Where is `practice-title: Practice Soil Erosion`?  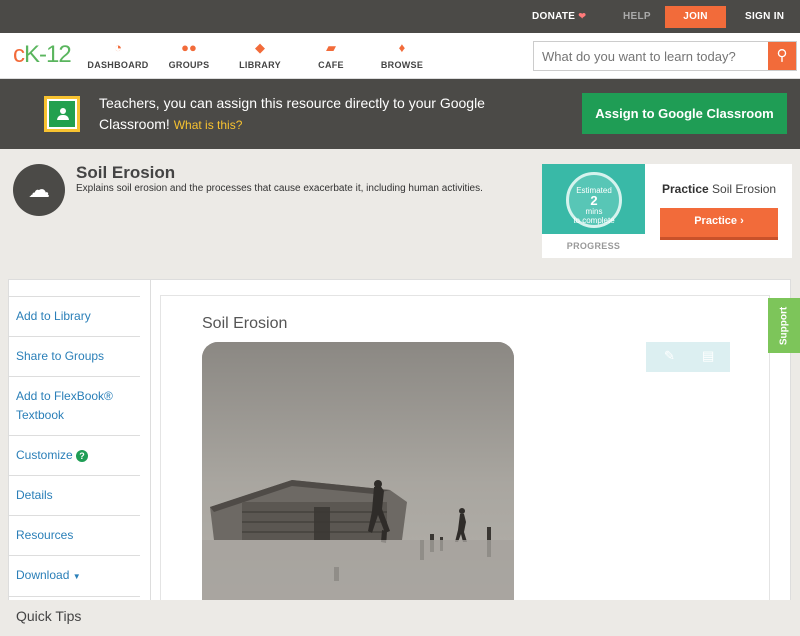
practice-title: Practice Soil Erosion is located at coordinates (719, 189).